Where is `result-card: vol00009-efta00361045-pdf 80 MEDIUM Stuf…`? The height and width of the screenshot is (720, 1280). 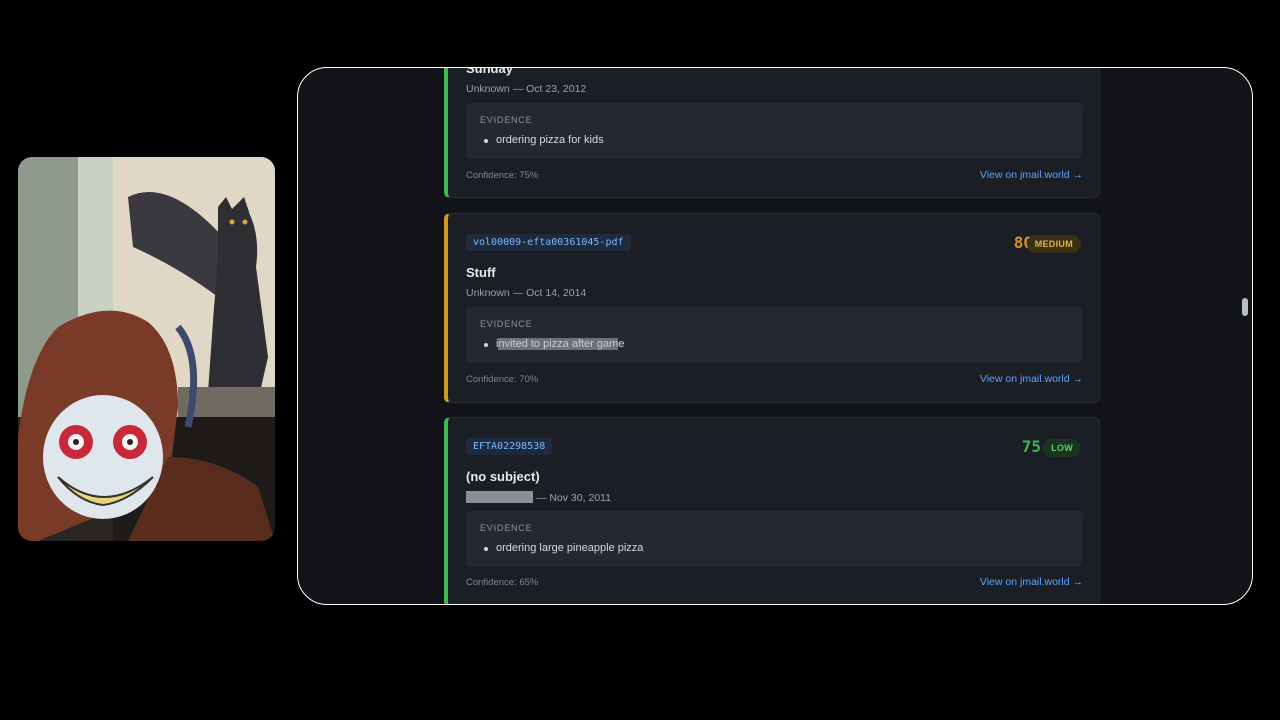 result-card: vol00009-efta00361045-pdf 80 MEDIUM Stuf… is located at coordinates (772, 308).